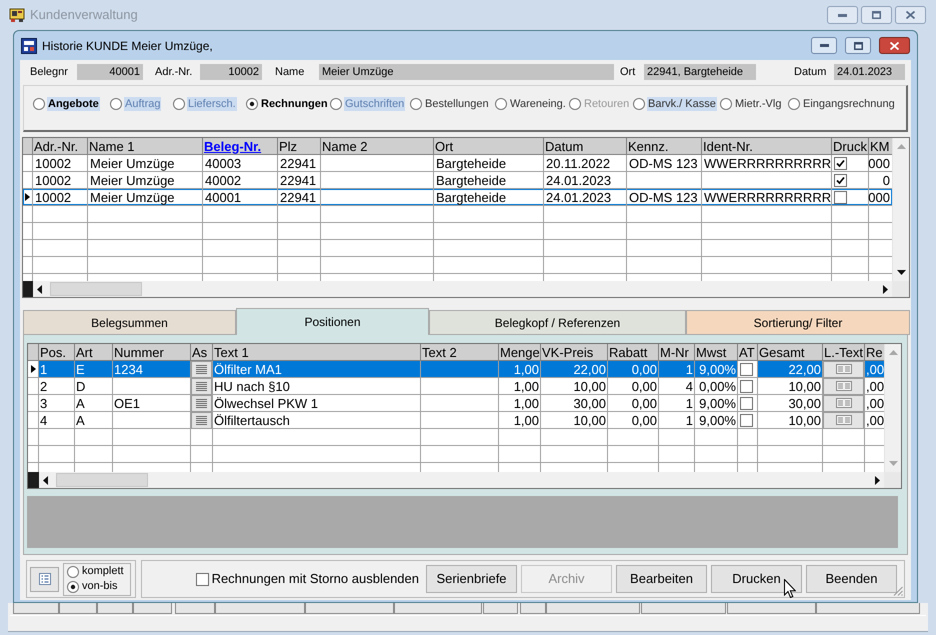 The width and height of the screenshot is (936, 635). Describe the element at coordinates (44, 579) in the screenshot. I see `list-view-button` at that location.